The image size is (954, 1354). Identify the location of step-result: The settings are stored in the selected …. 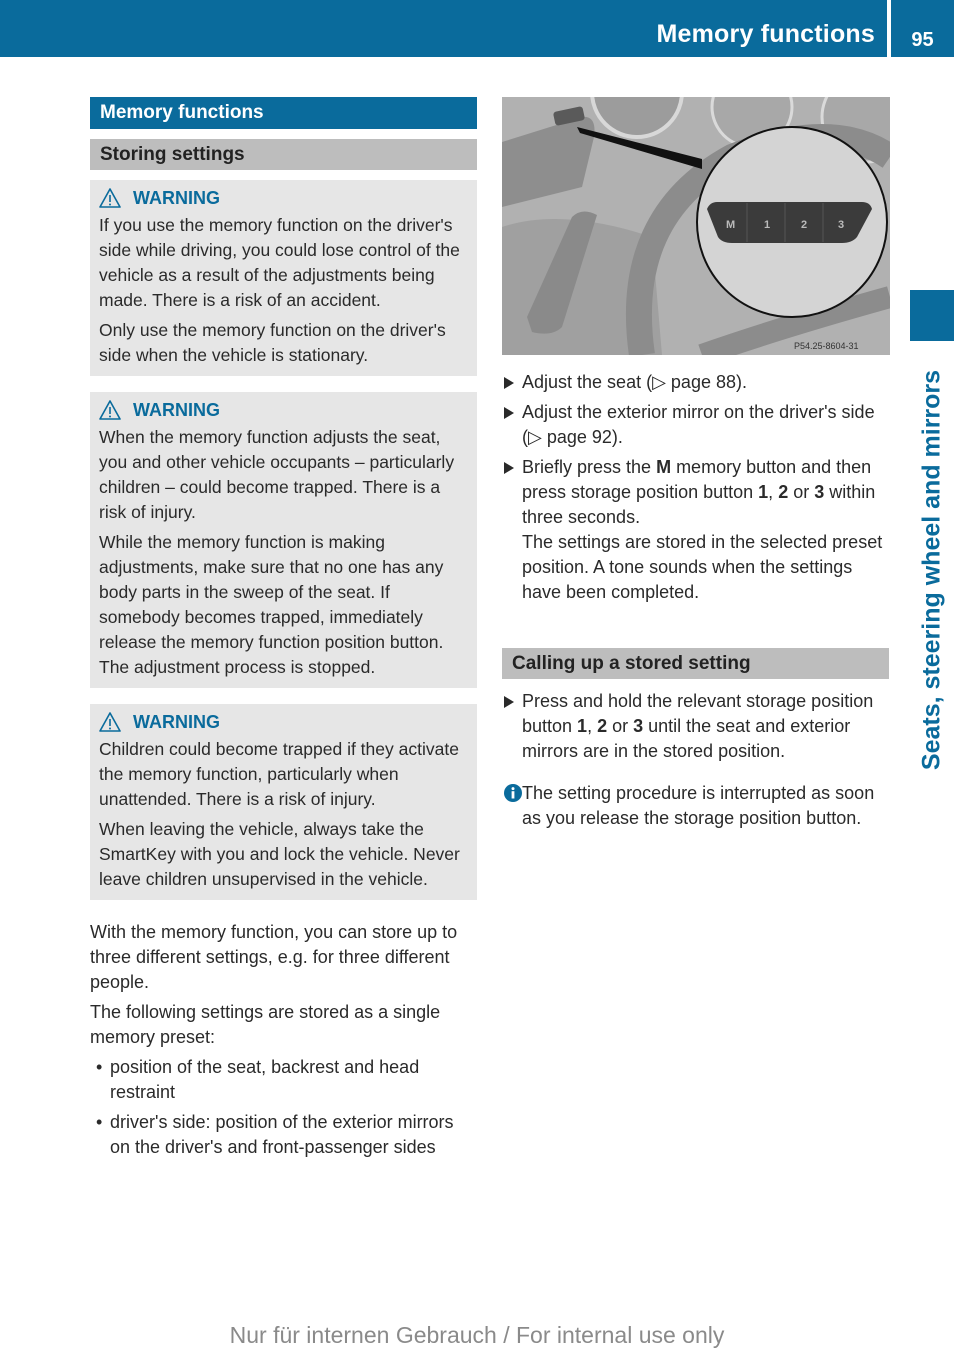
(702, 567).